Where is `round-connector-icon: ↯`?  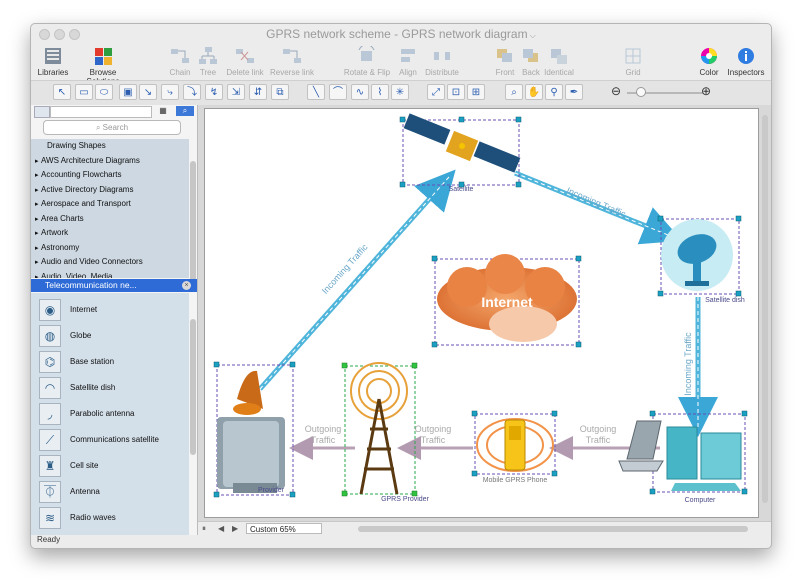 round-connector-icon: ↯ is located at coordinates (214, 92).